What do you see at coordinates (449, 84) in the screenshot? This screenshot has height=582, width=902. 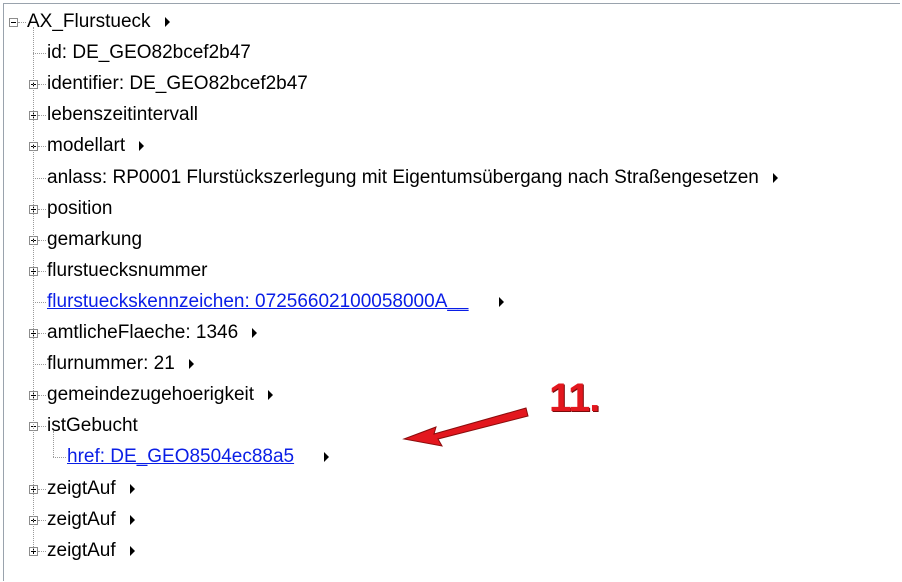 I see `tree-node: identifier: DE_GEO82bcef2b47` at bounding box center [449, 84].